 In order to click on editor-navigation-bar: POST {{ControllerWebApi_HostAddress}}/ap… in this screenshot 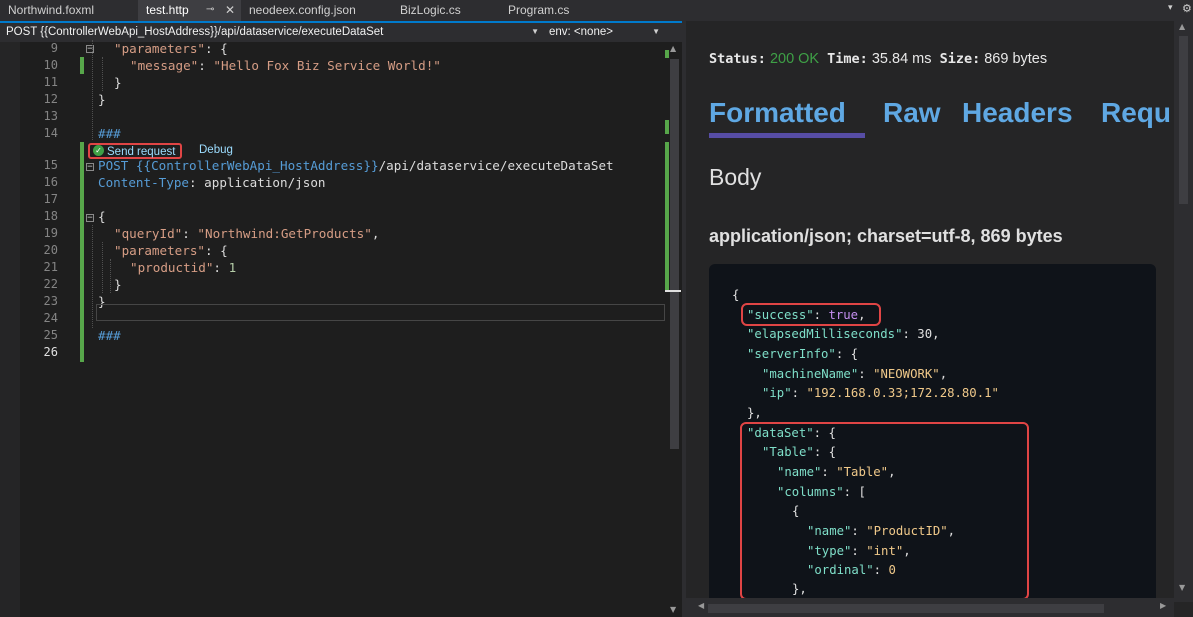, I will do `click(342, 32)`.